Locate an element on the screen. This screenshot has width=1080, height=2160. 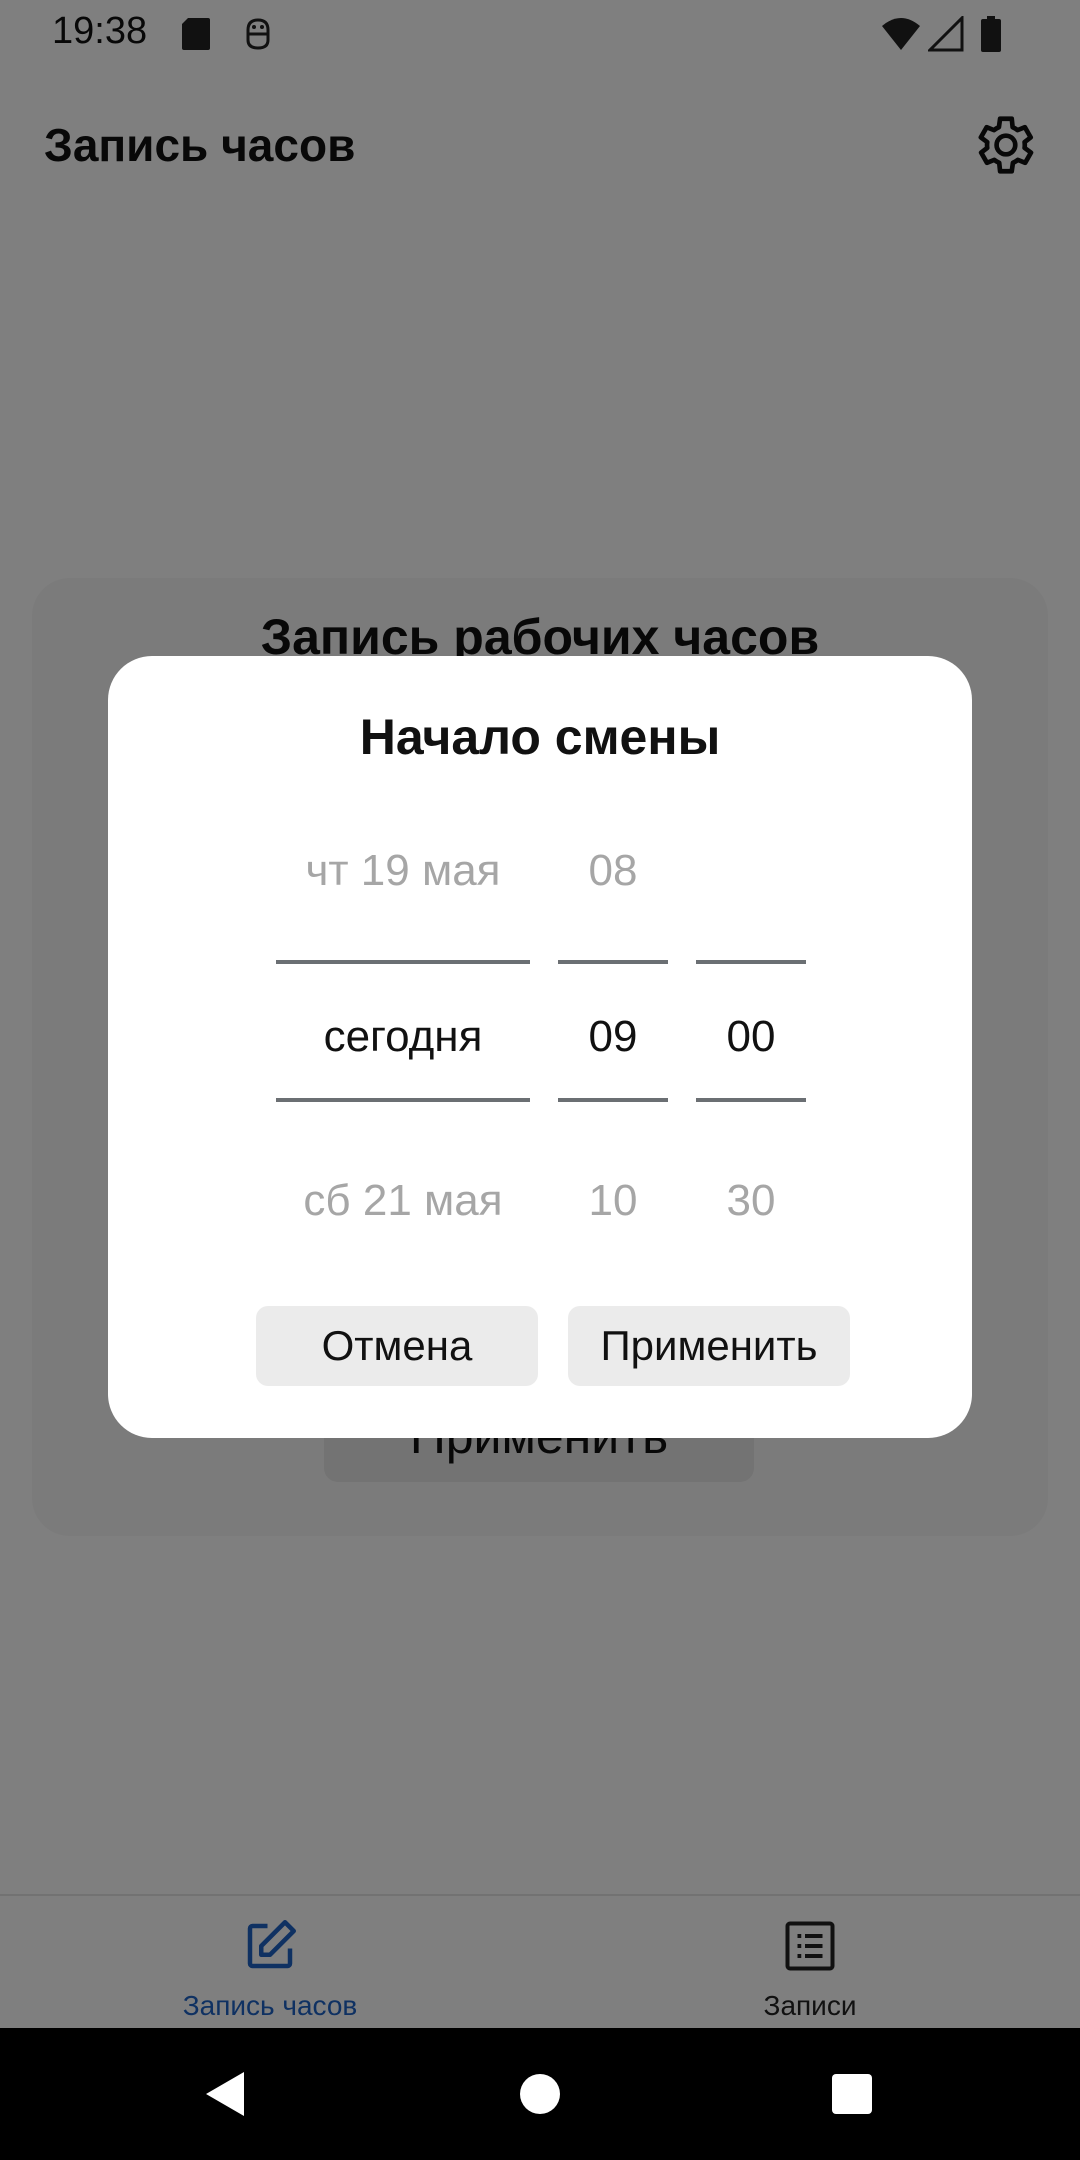
apply-button: Применить is located at coordinates (709, 1346).